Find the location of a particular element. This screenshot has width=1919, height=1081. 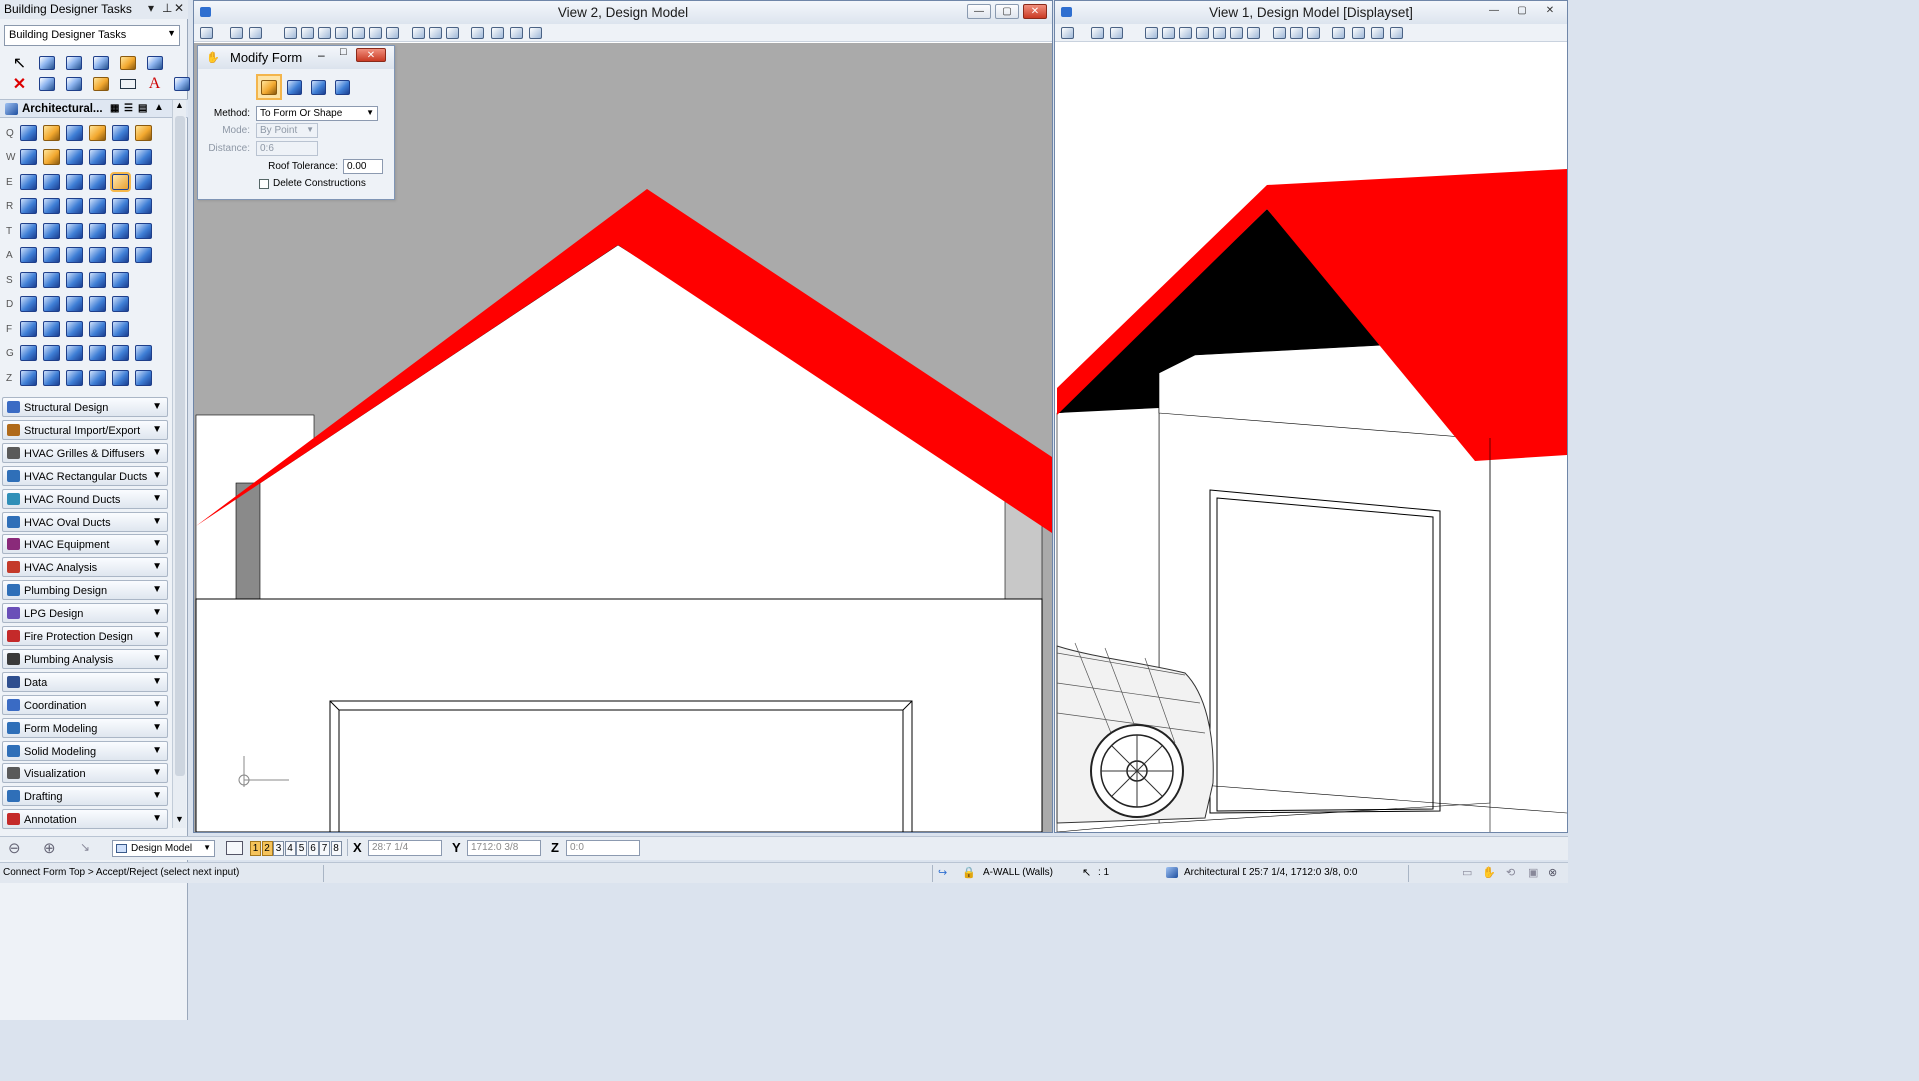

mode-select: By Point ▼ is located at coordinates (287, 130).